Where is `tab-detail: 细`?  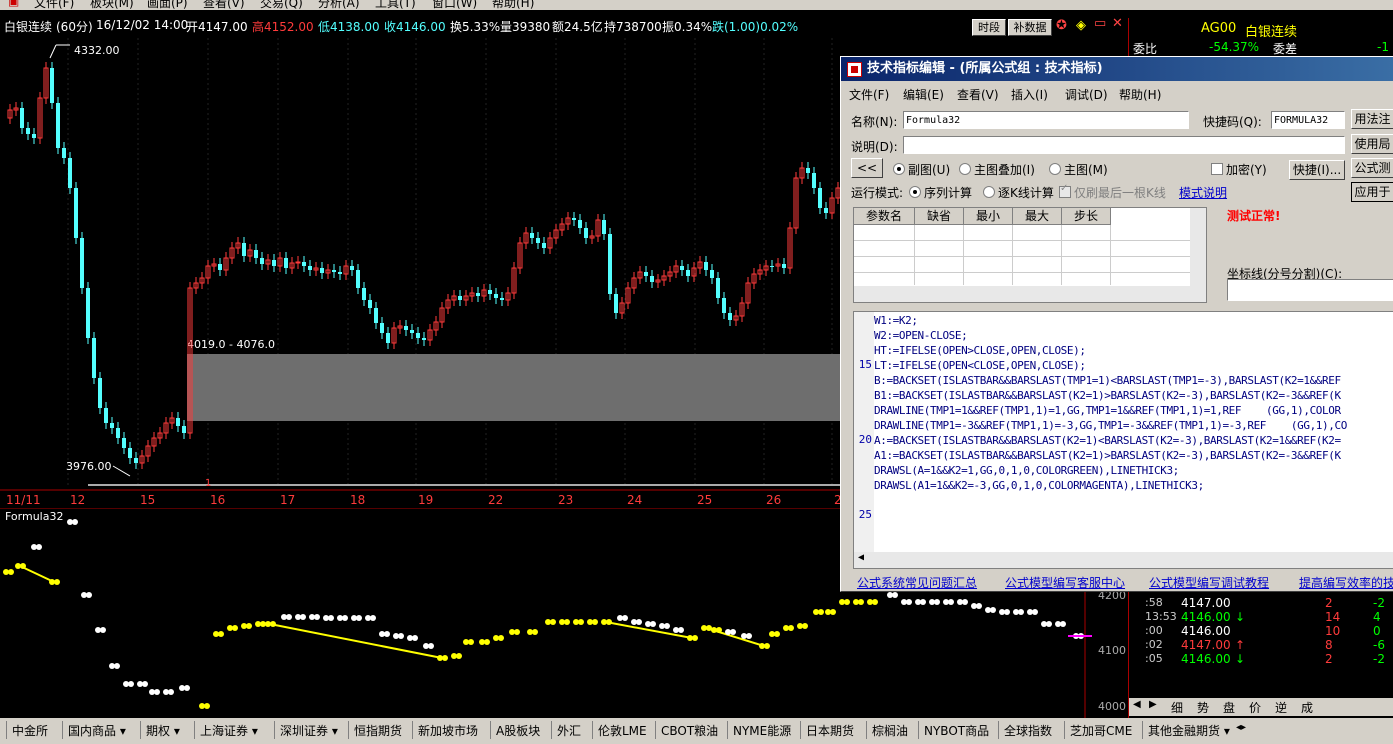
tab-detail: 细 is located at coordinates (1177, 707).